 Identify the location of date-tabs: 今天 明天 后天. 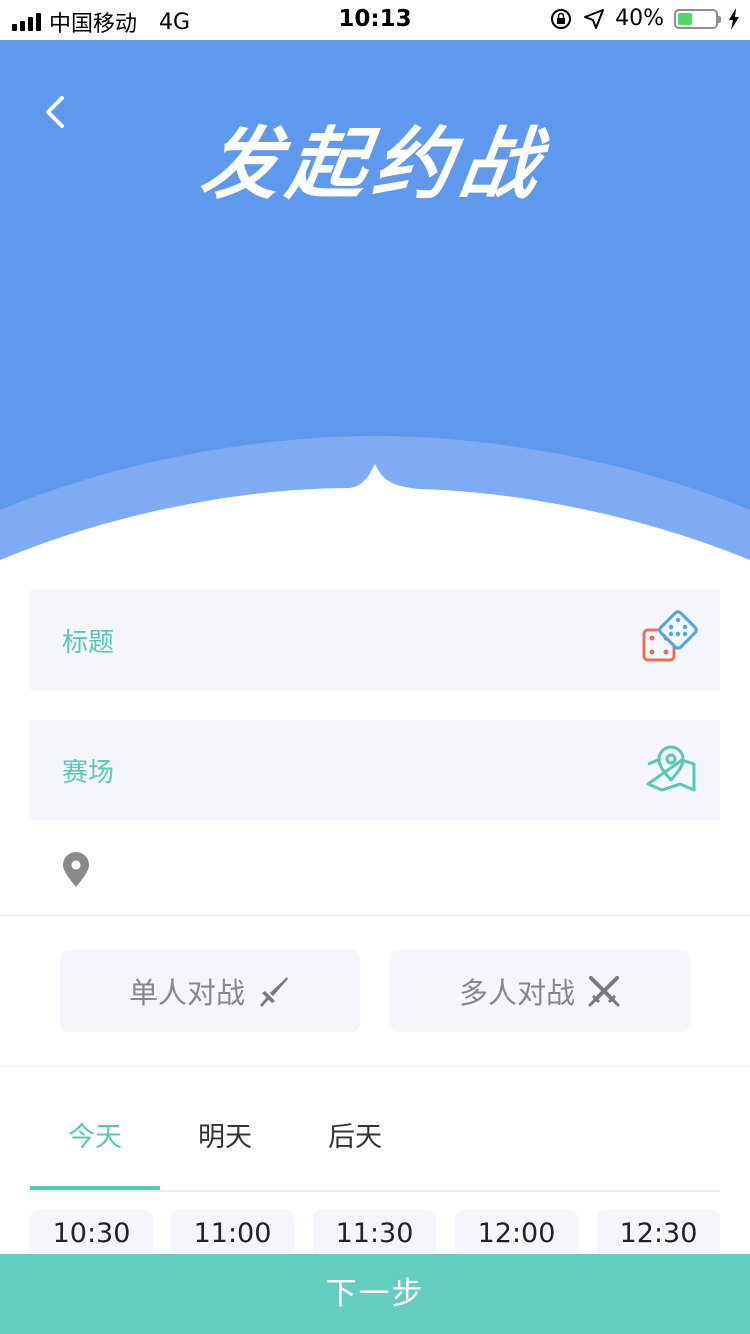
(375, 1143).